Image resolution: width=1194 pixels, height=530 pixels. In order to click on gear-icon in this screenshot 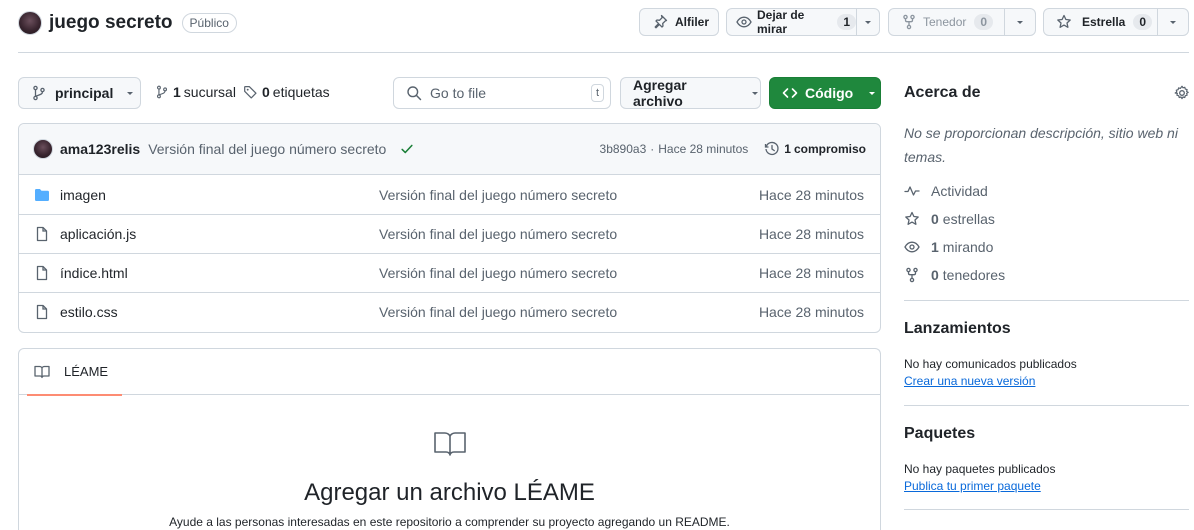, I will do `click(1182, 93)`.